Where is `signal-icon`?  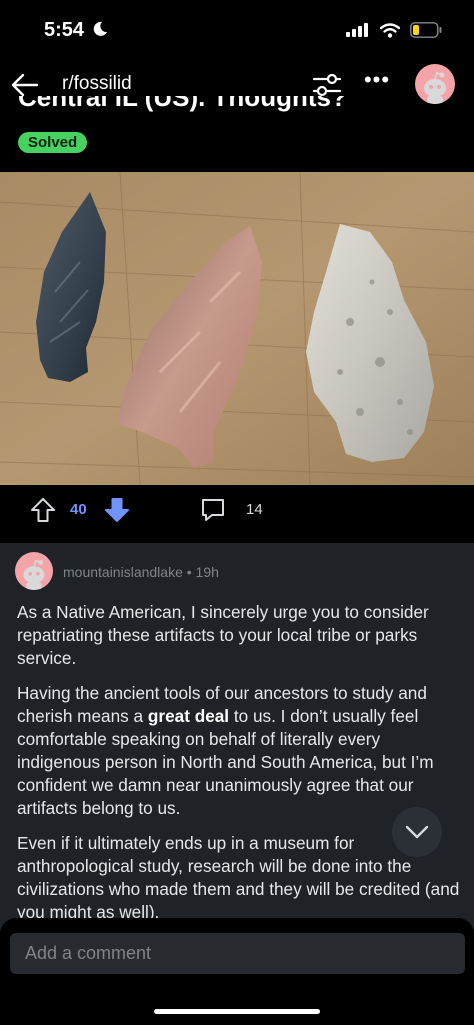 signal-icon is located at coordinates (357, 30).